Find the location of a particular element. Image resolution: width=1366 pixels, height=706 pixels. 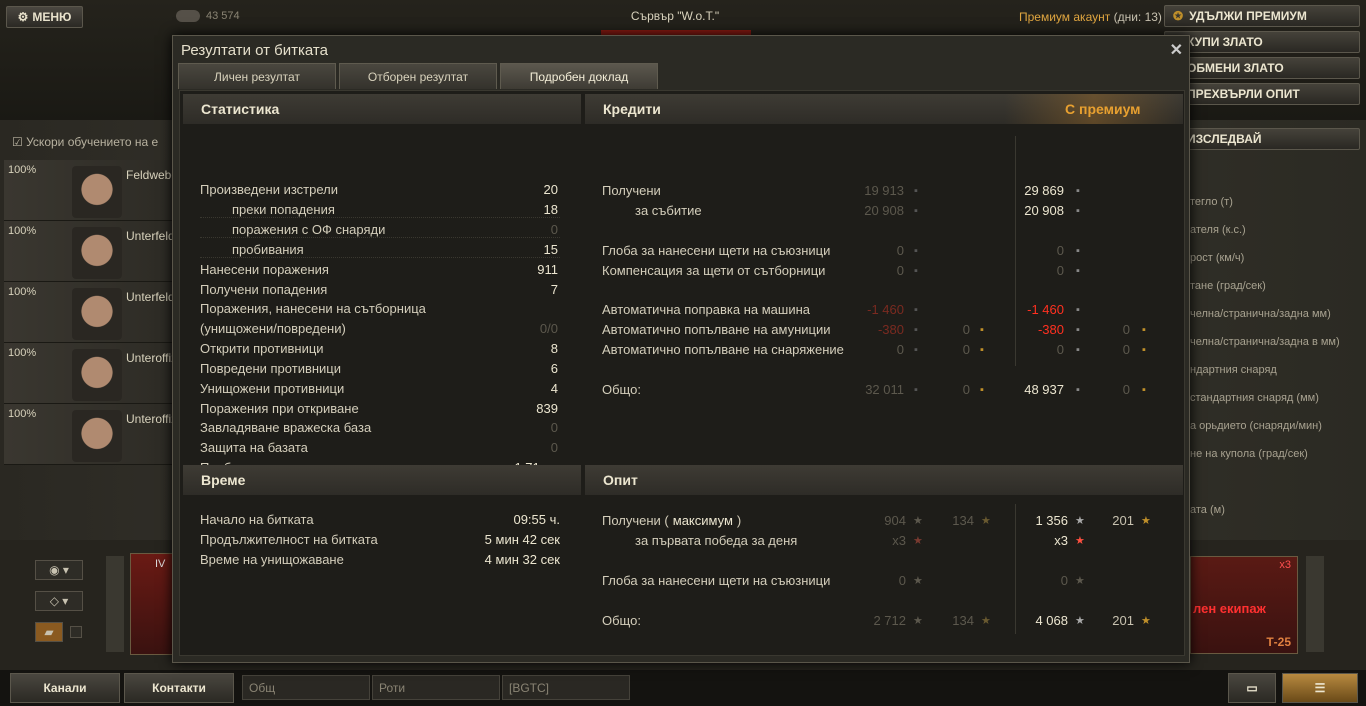

menu-button: ⚙ МЕНЮ is located at coordinates (44, 17).